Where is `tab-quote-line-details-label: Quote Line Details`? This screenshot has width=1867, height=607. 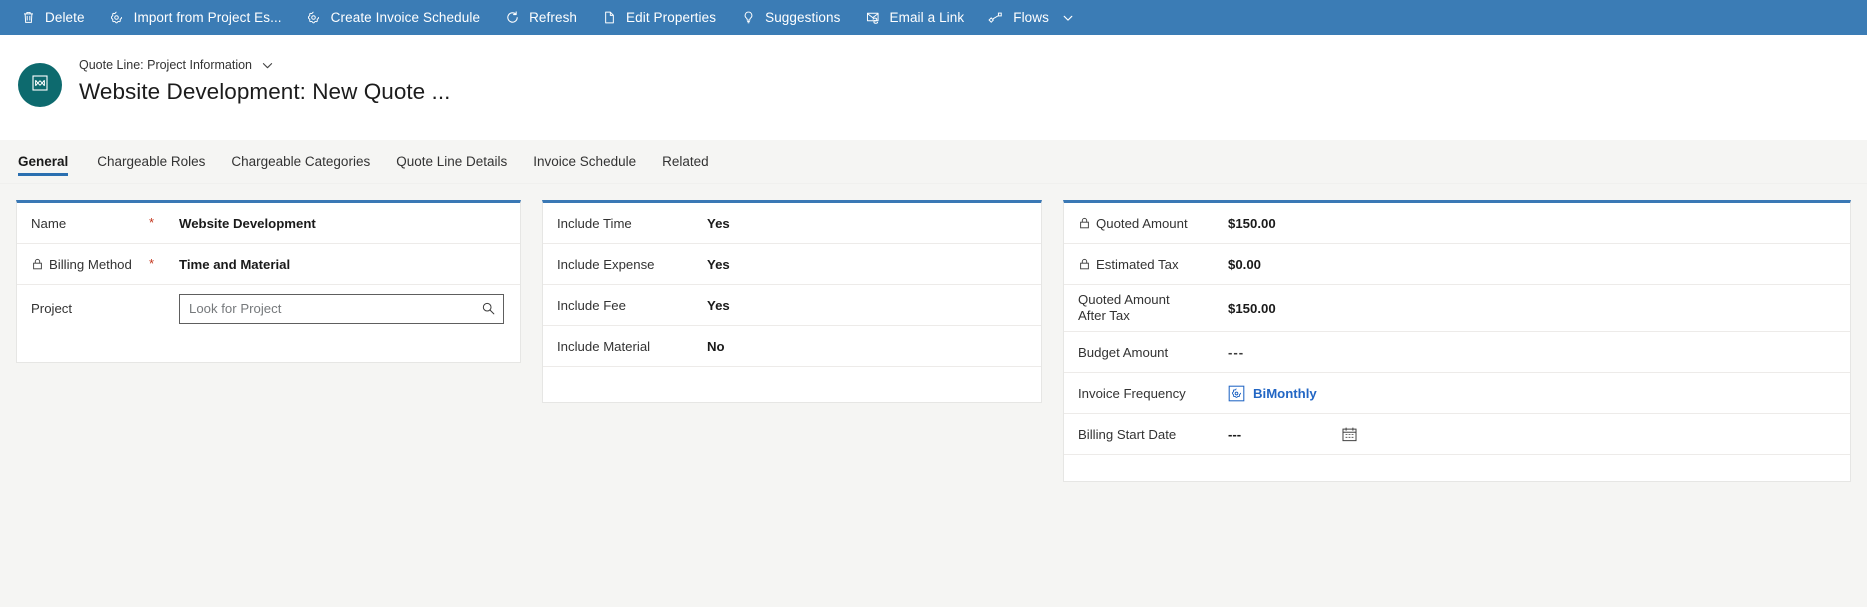 tab-quote-line-details-label: Quote Line Details is located at coordinates (452, 161).